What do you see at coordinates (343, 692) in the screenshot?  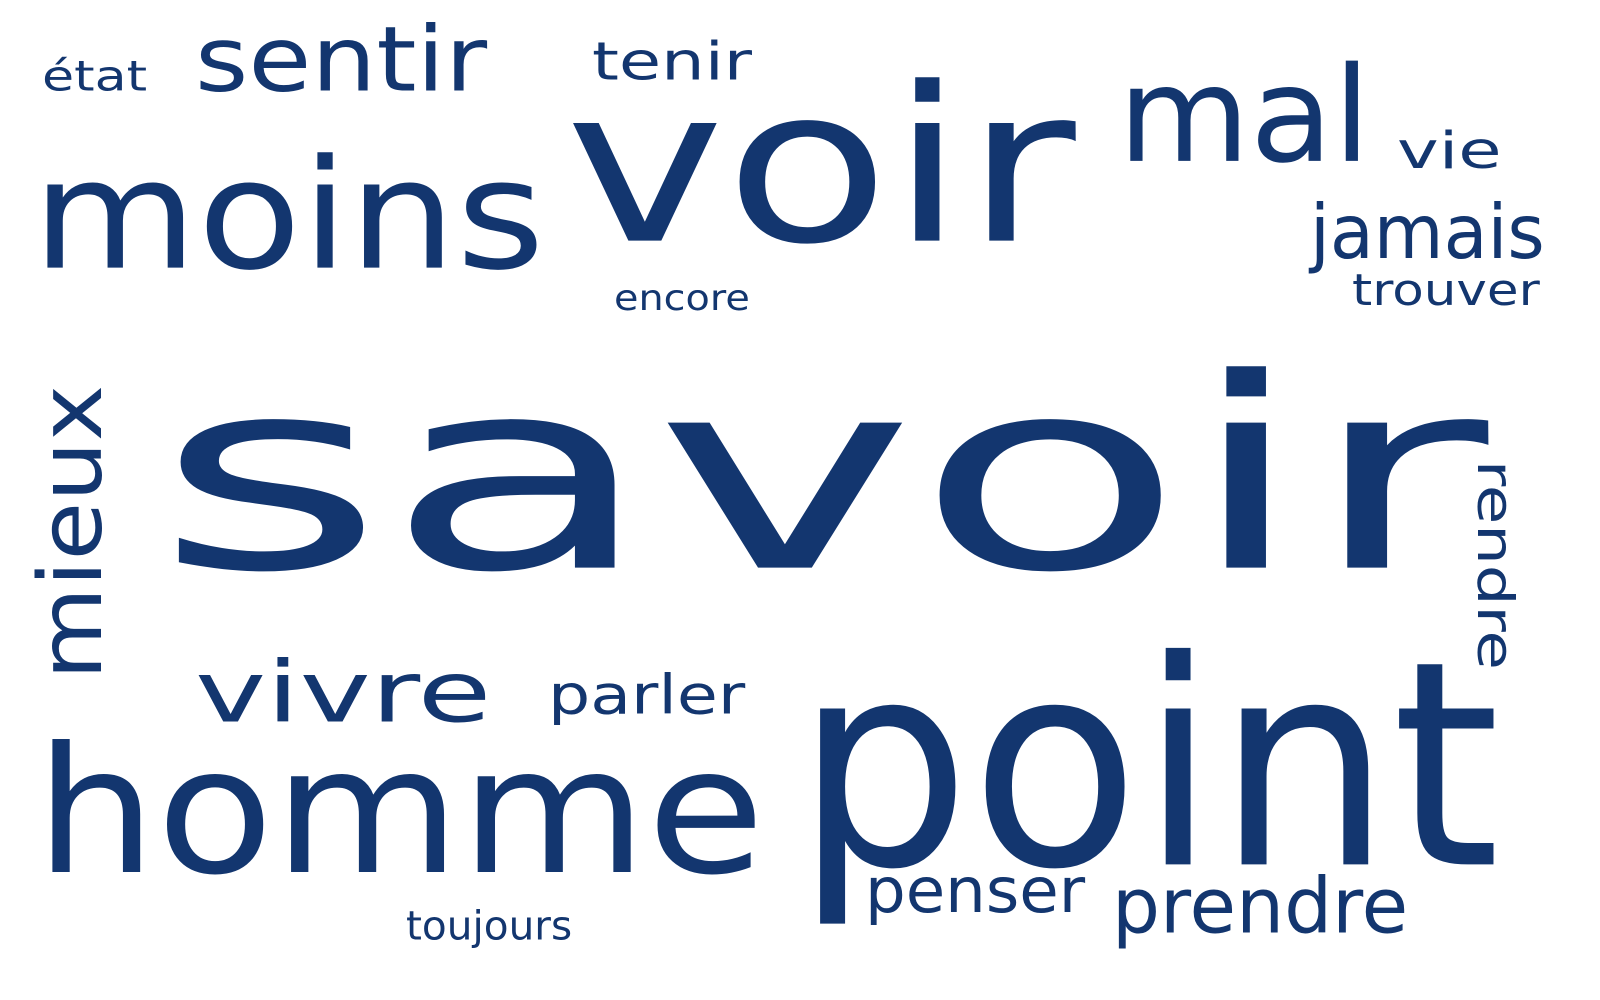 I see `word-vivre: vivre` at bounding box center [343, 692].